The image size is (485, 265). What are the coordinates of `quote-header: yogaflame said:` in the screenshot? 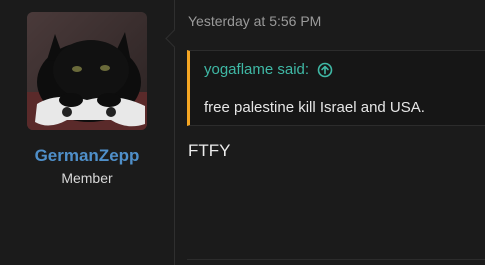 It's located at (268, 69).